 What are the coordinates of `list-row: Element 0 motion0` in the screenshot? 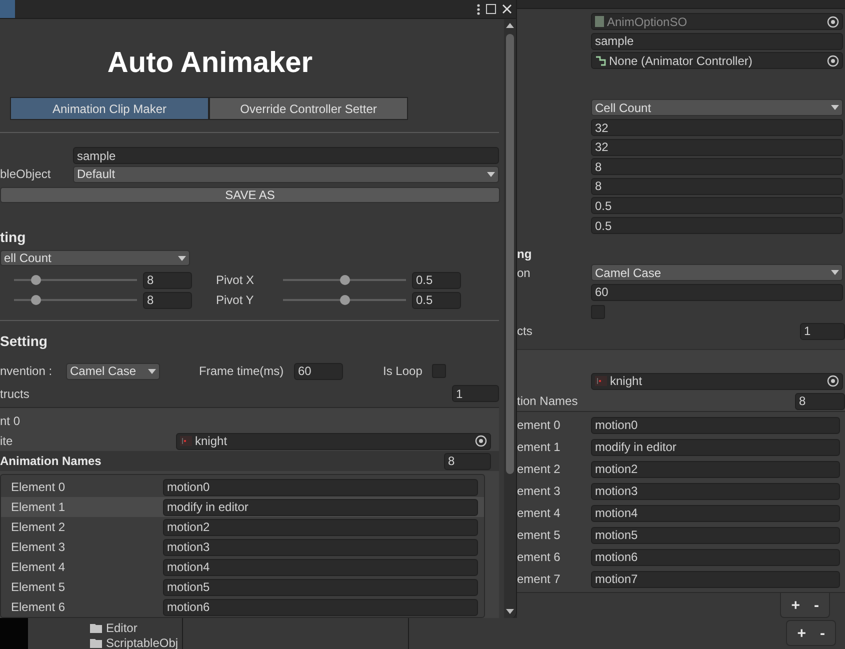 It's located at (242, 487).